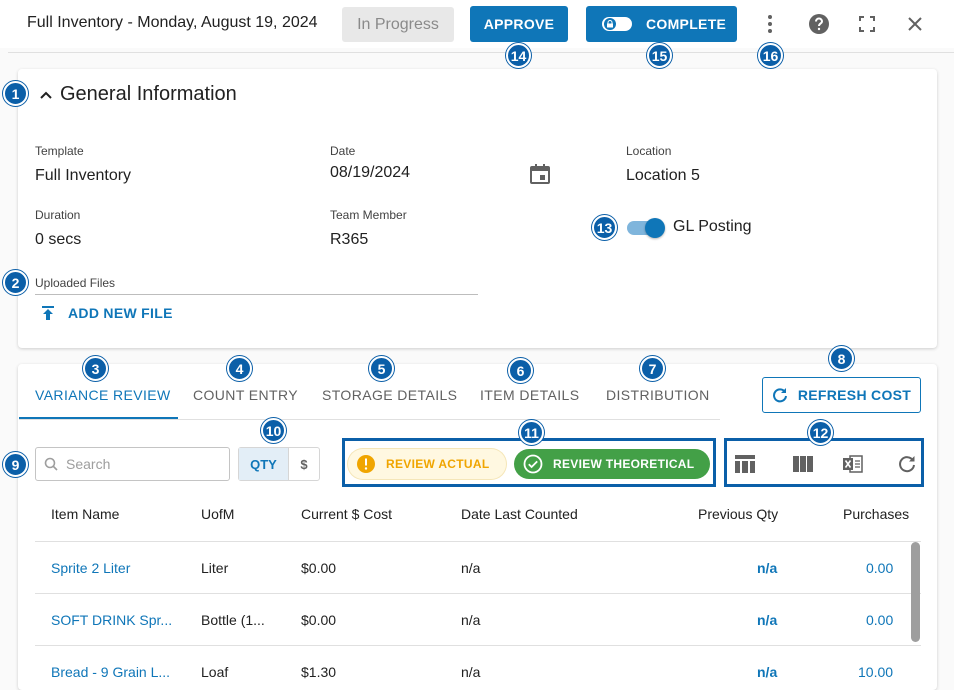 The image size is (954, 690). What do you see at coordinates (120, 313) in the screenshot?
I see `add-new-file-label: ADD NEW FILE` at bounding box center [120, 313].